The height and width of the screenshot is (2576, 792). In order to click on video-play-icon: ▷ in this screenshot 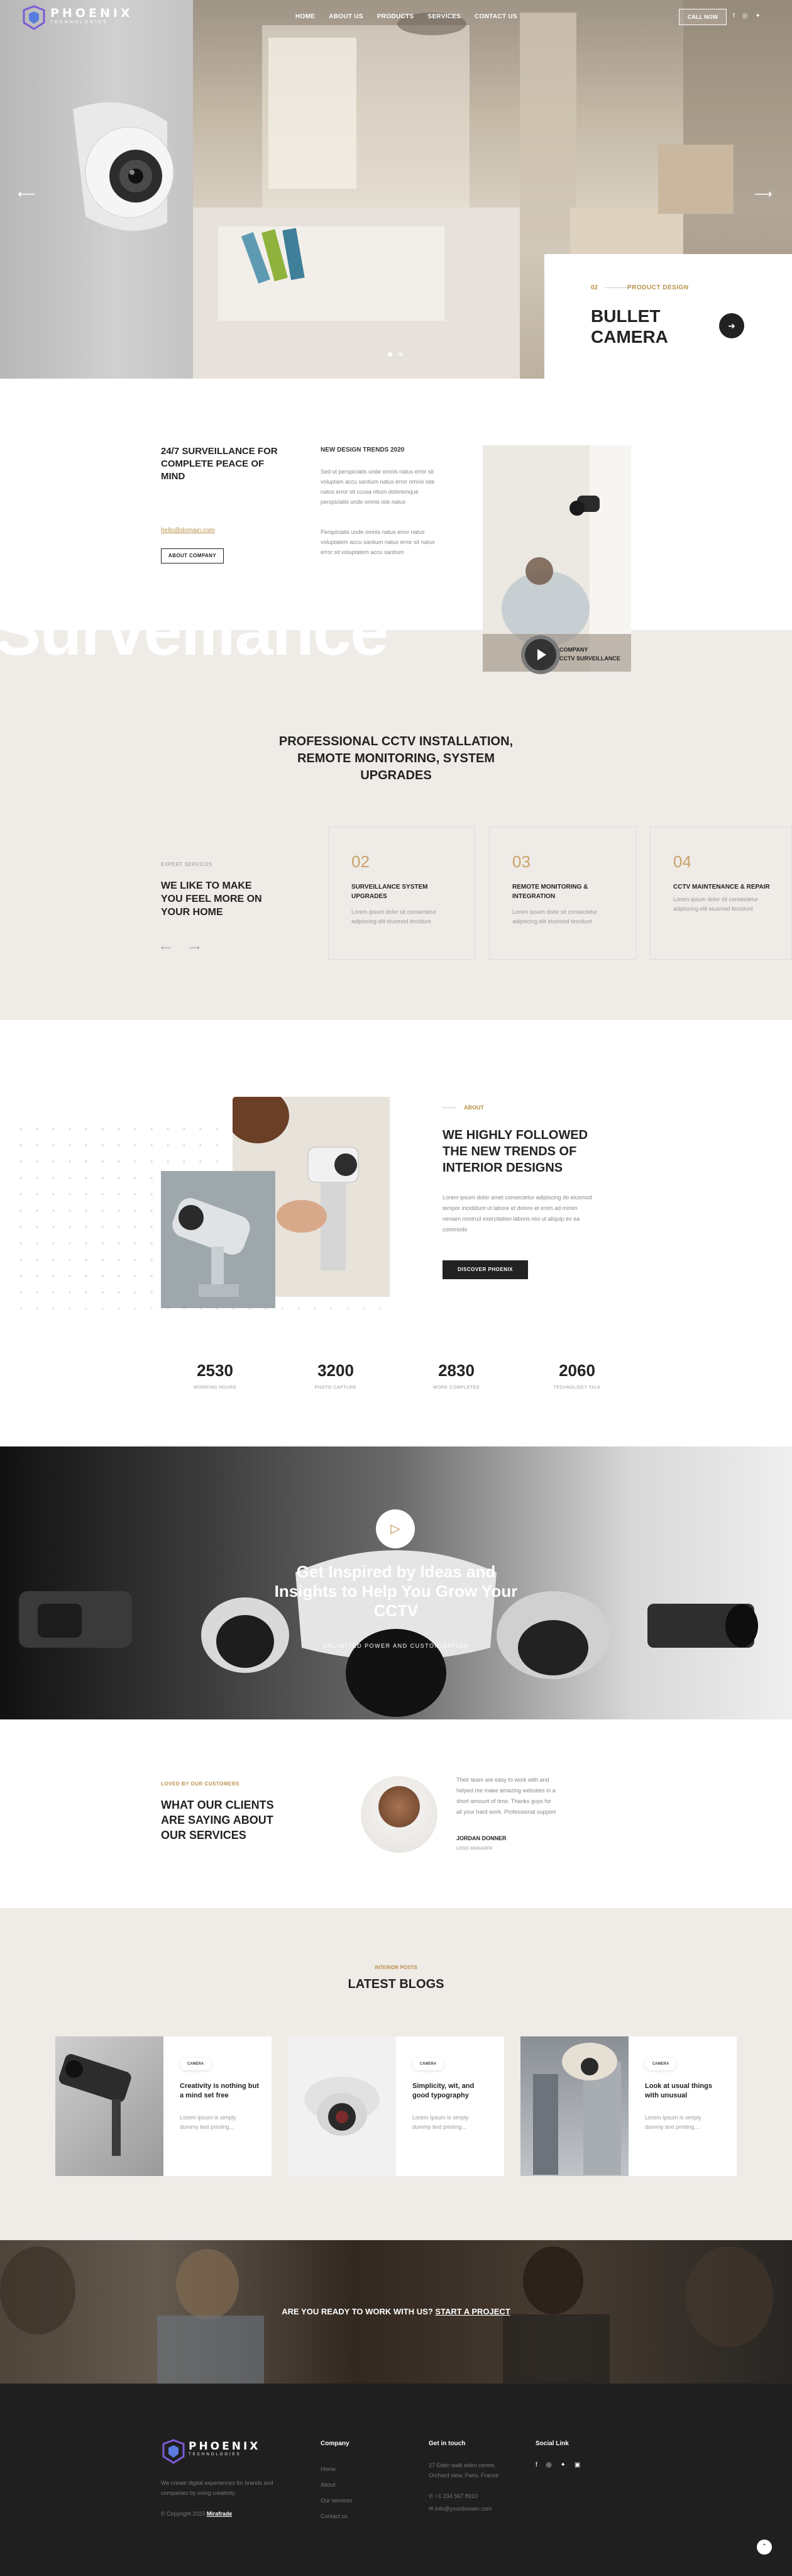, I will do `click(395, 1528)`.